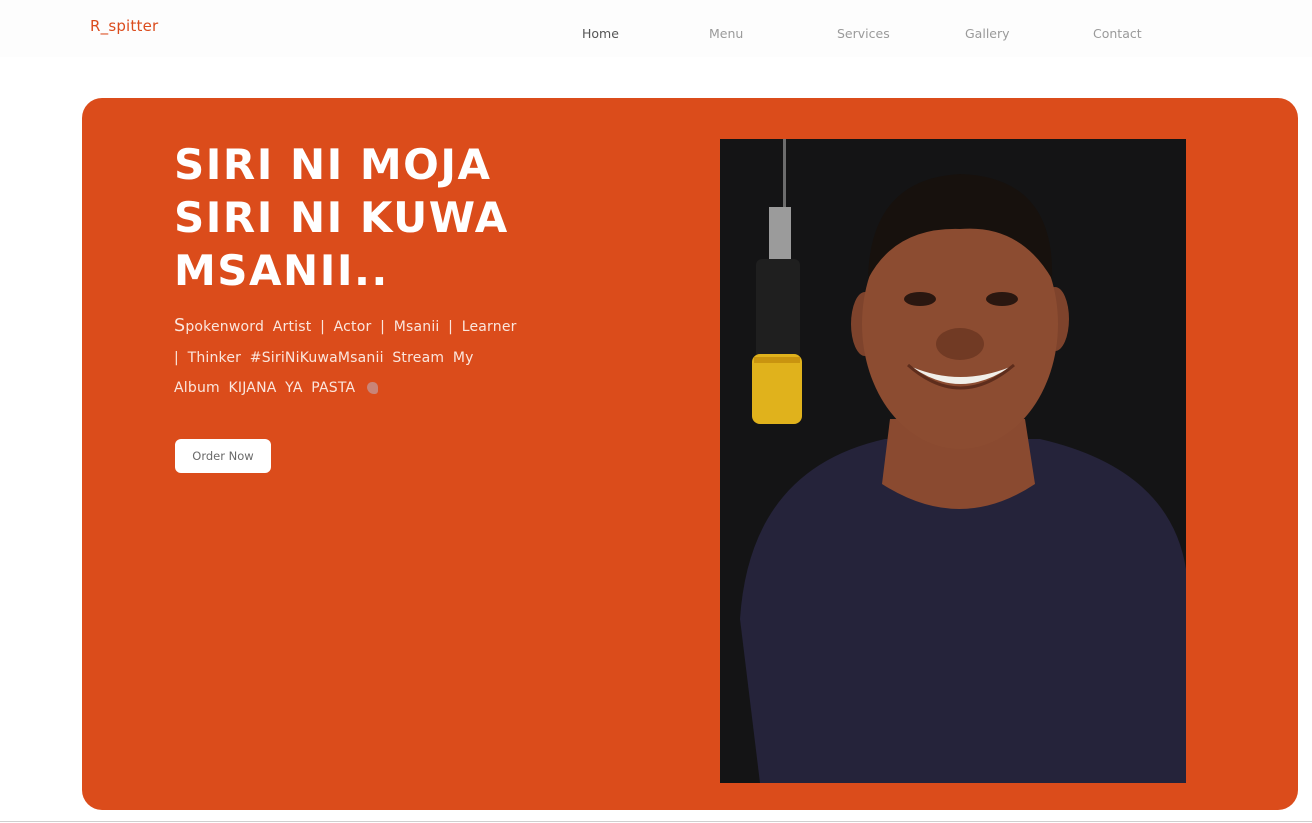 The height and width of the screenshot is (823, 1312). I want to click on headline-line: SIRI NI MOJA, so click(333, 164).